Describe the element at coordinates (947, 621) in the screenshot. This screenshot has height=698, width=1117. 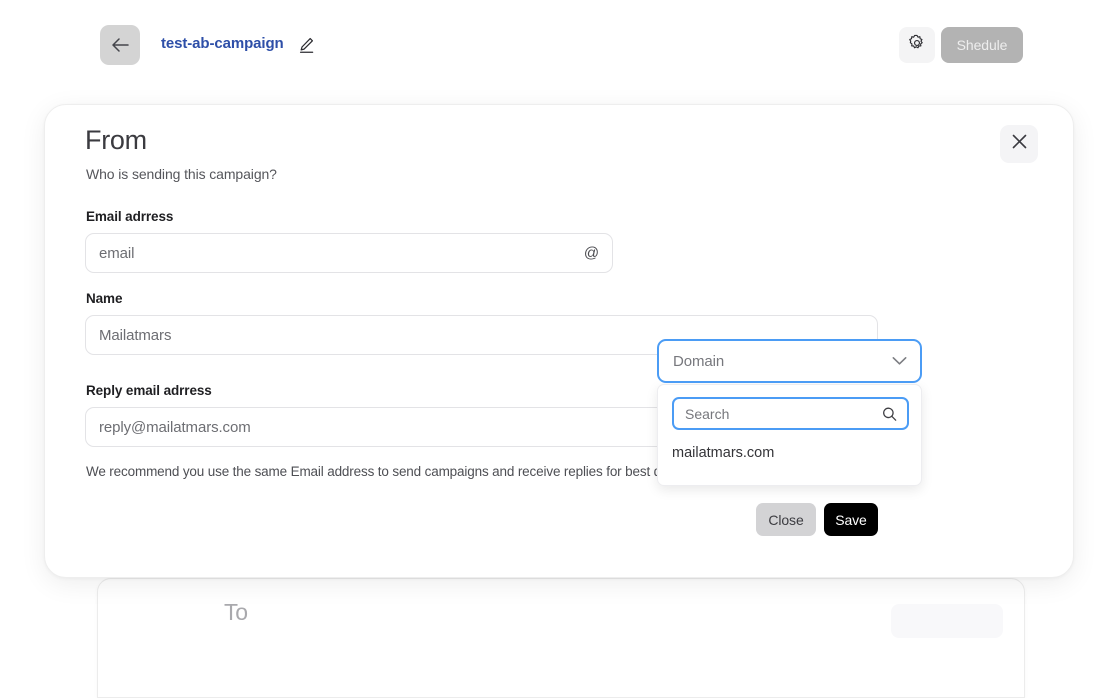
I see `background-action-button` at that location.